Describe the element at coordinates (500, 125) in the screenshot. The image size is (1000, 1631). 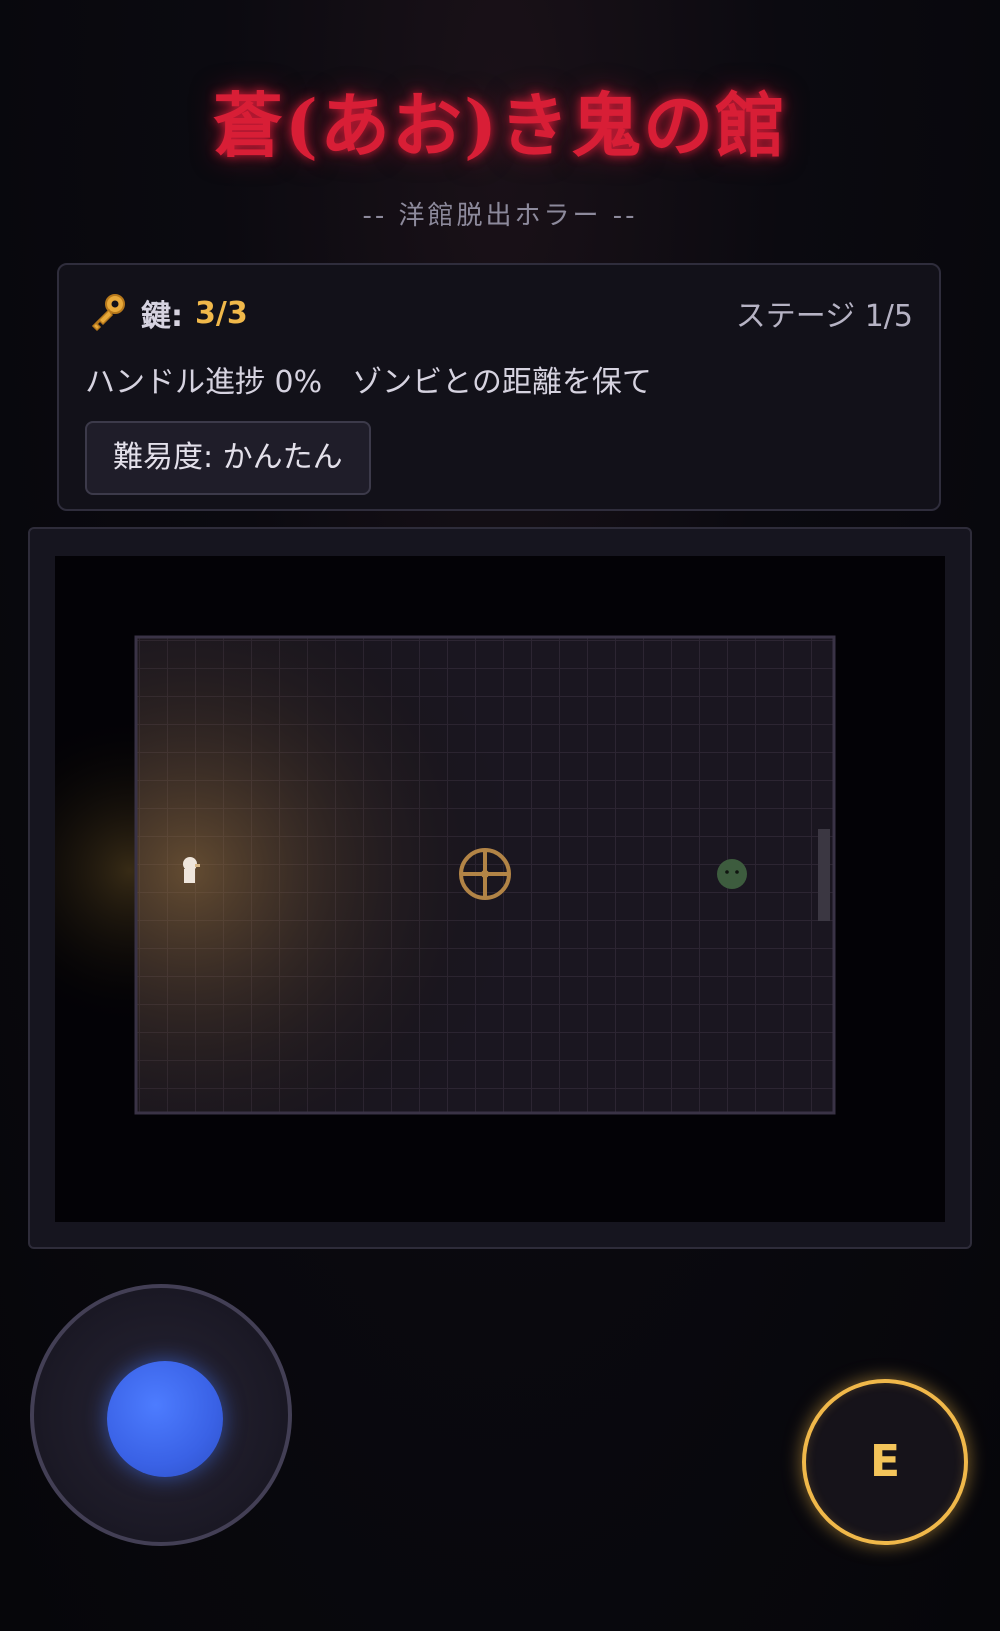
I see `game-title: 蒼(あお)き鬼の館` at that location.